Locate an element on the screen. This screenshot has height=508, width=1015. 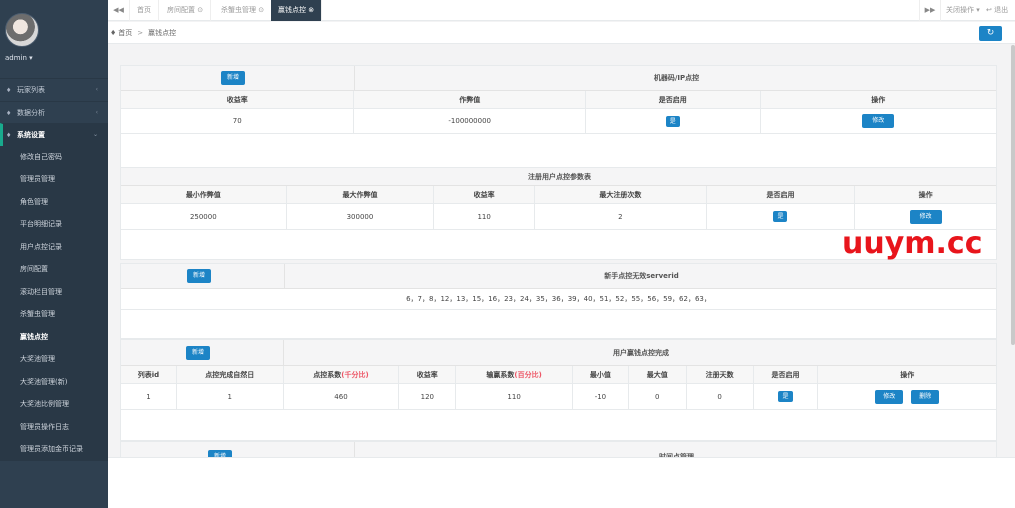
cell-rate: 120 is located at coordinates (428, 396).